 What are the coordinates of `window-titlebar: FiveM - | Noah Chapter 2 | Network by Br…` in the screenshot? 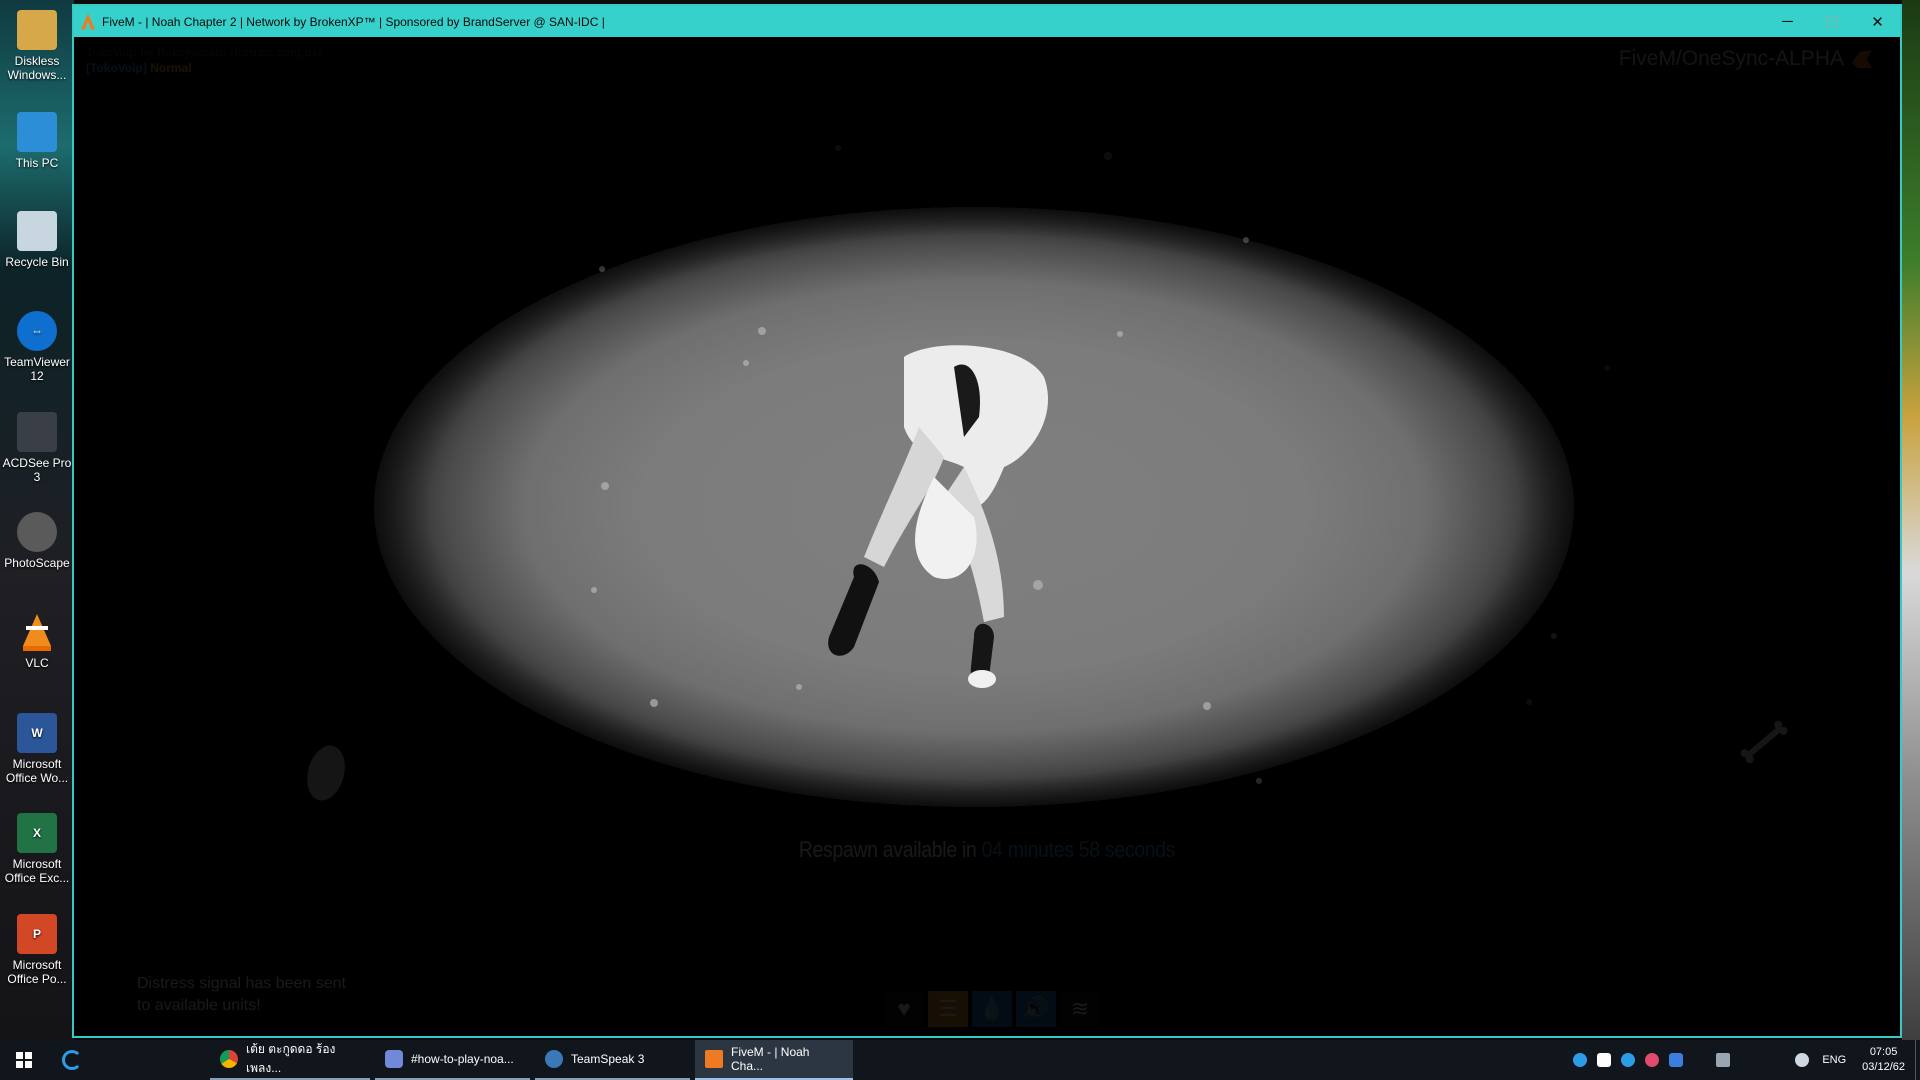 It's located at (987, 21).